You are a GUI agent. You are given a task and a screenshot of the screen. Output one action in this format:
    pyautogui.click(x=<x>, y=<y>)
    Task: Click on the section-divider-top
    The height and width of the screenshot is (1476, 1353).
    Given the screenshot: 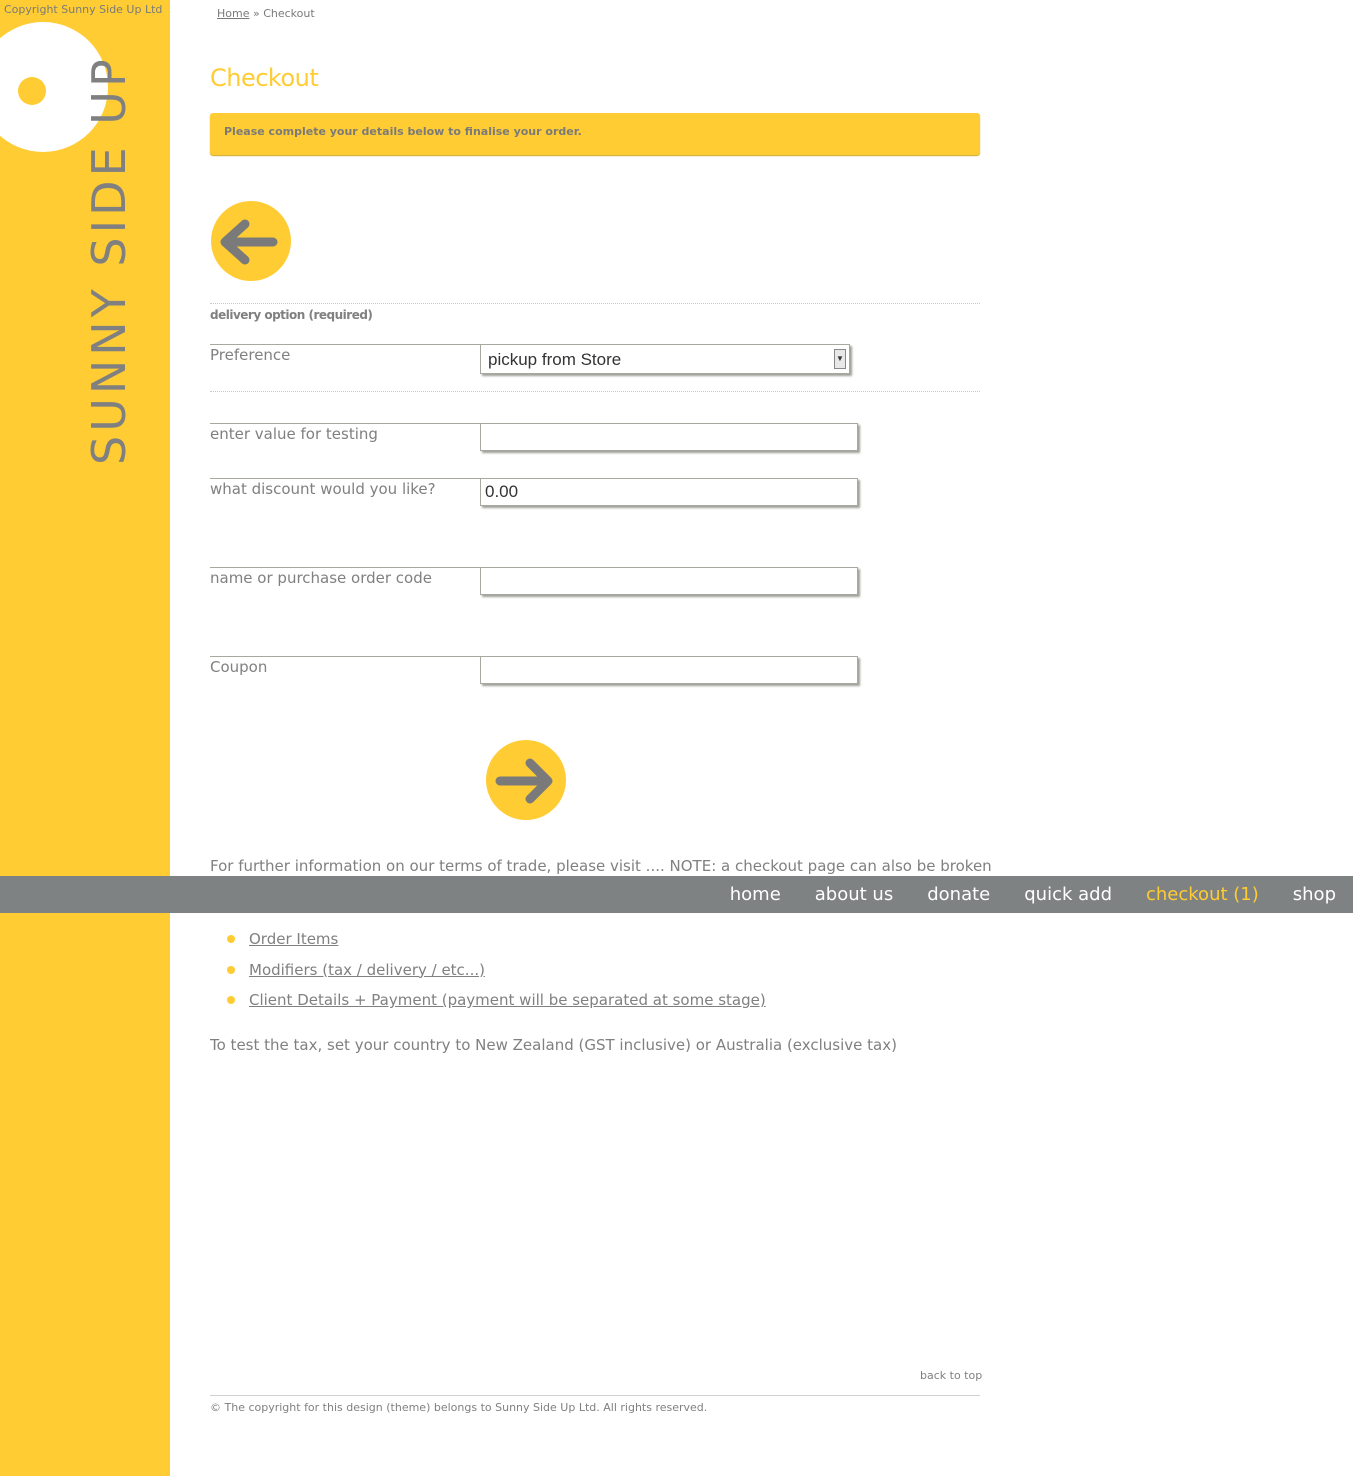 What is the action you would take?
    pyautogui.click(x=595, y=303)
    